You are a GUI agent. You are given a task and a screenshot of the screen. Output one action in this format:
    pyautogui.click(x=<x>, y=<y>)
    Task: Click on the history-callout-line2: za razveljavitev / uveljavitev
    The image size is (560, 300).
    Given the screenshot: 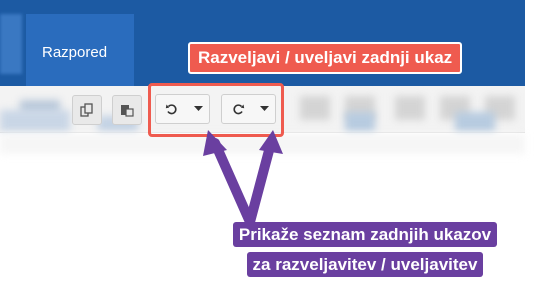 What is the action you would take?
    pyautogui.click(x=365, y=264)
    